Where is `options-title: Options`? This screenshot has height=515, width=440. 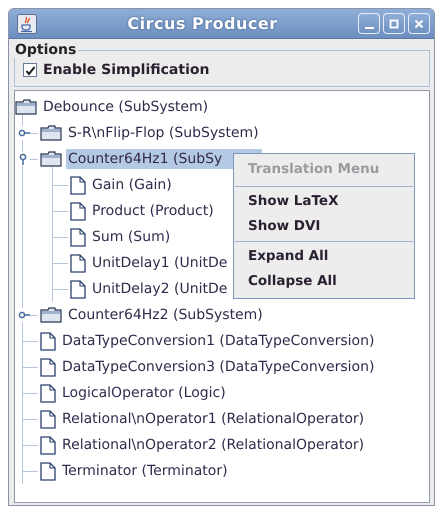
options-title: Options is located at coordinates (46, 50).